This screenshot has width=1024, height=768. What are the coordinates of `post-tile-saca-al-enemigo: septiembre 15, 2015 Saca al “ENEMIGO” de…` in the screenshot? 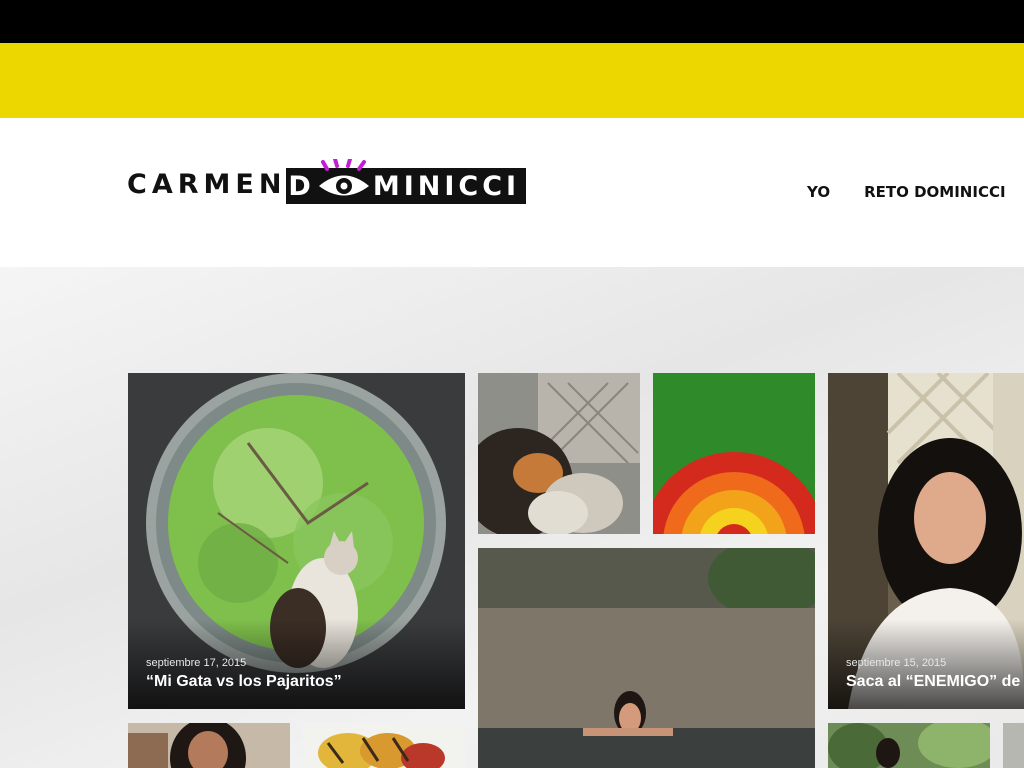 It's located at (926, 541).